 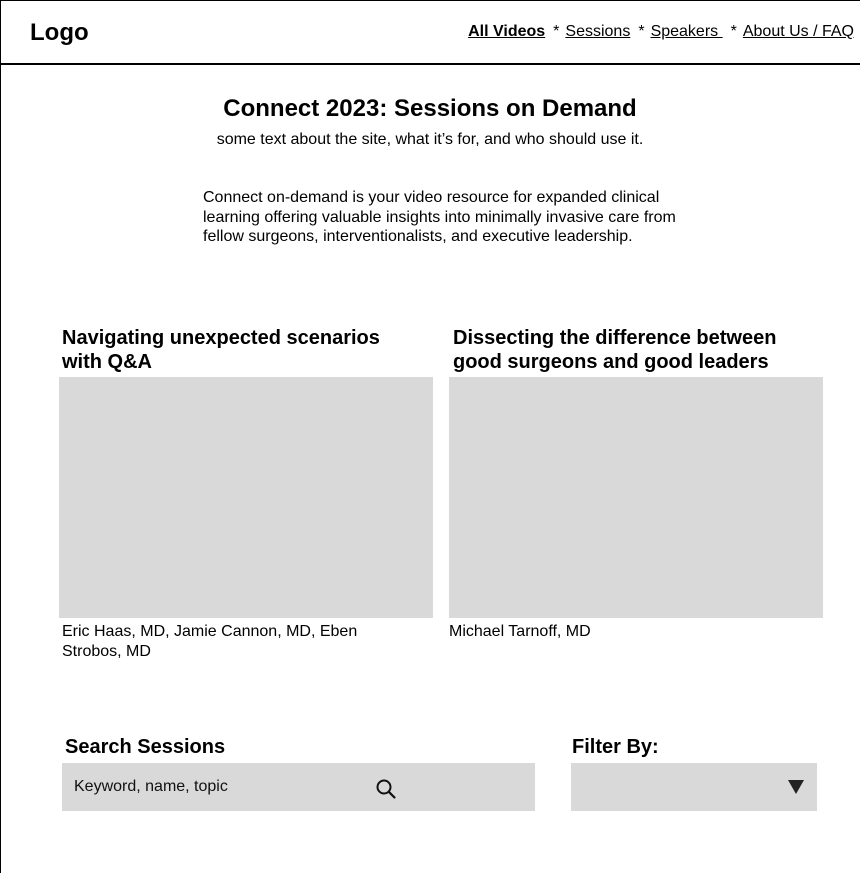 What do you see at coordinates (242, 350) in the screenshot?
I see `session-title: Navigating unexpected scenarios with Q&A` at bounding box center [242, 350].